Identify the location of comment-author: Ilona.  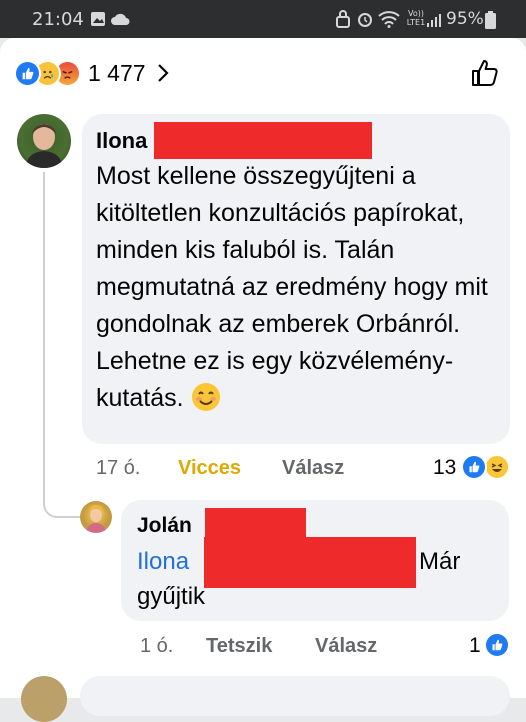
(121, 141).